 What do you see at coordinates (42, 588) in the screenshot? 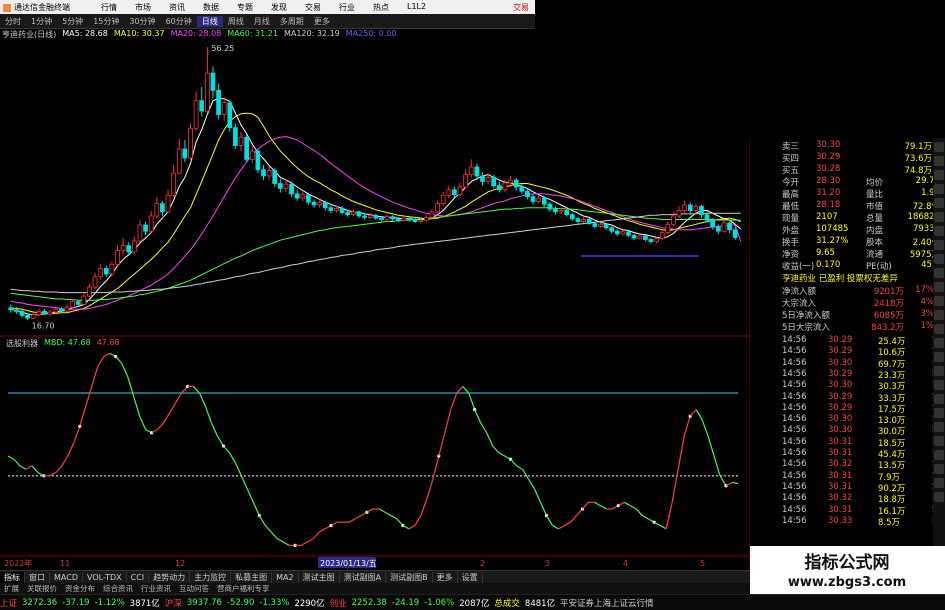
I see `extension-tab-1: 关联报价` at bounding box center [42, 588].